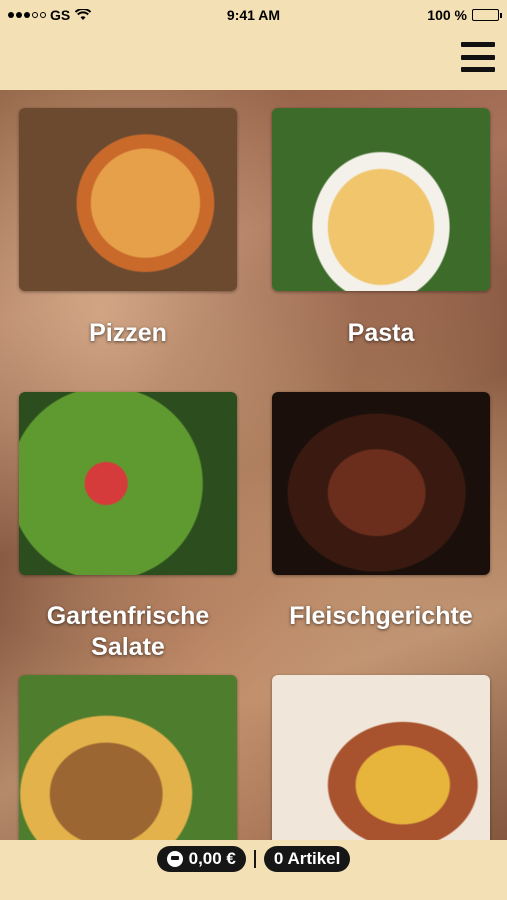 The height and width of the screenshot is (900, 507). Describe the element at coordinates (381, 199) in the screenshot. I see `pasta-photo` at that location.